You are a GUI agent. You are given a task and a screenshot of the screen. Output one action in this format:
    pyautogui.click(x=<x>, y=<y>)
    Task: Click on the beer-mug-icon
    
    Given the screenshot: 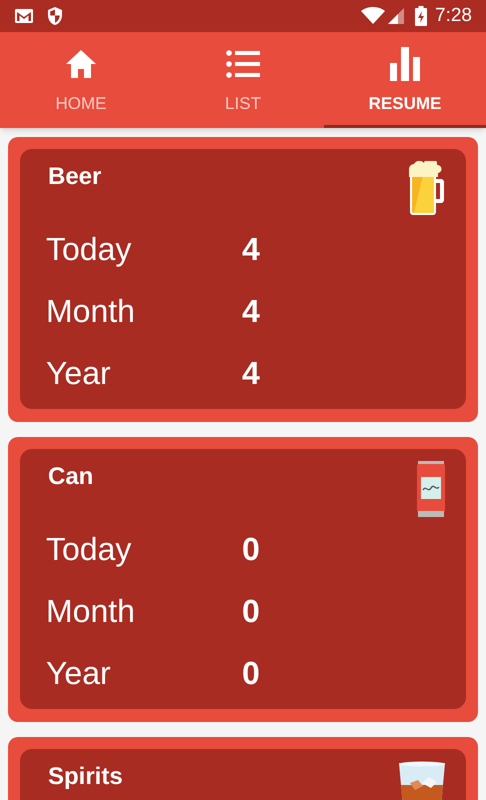 What is the action you would take?
    pyautogui.click(x=426, y=189)
    